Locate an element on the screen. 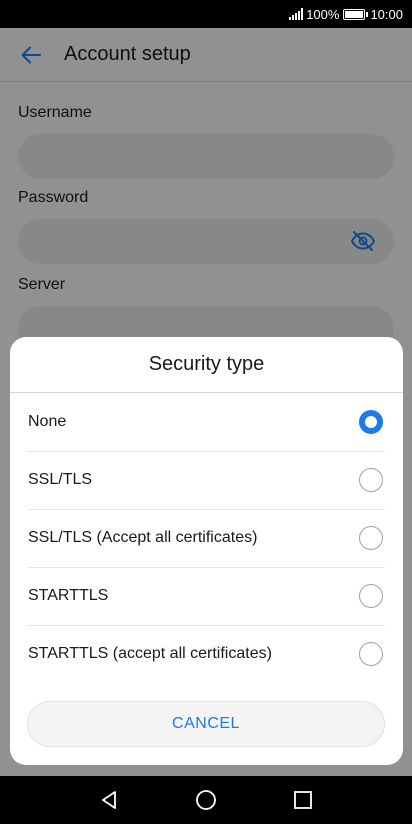 This screenshot has width=412, height=824. option-ssl-tls: SSL/TLS is located at coordinates (206, 480).